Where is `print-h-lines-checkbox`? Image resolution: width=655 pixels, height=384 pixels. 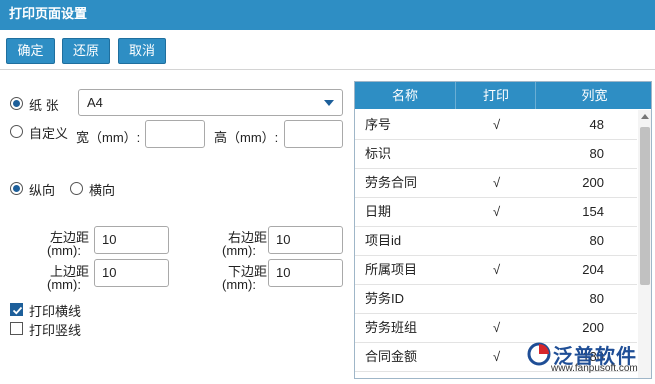
print-h-lines-checkbox is located at coordinates (16, 309).